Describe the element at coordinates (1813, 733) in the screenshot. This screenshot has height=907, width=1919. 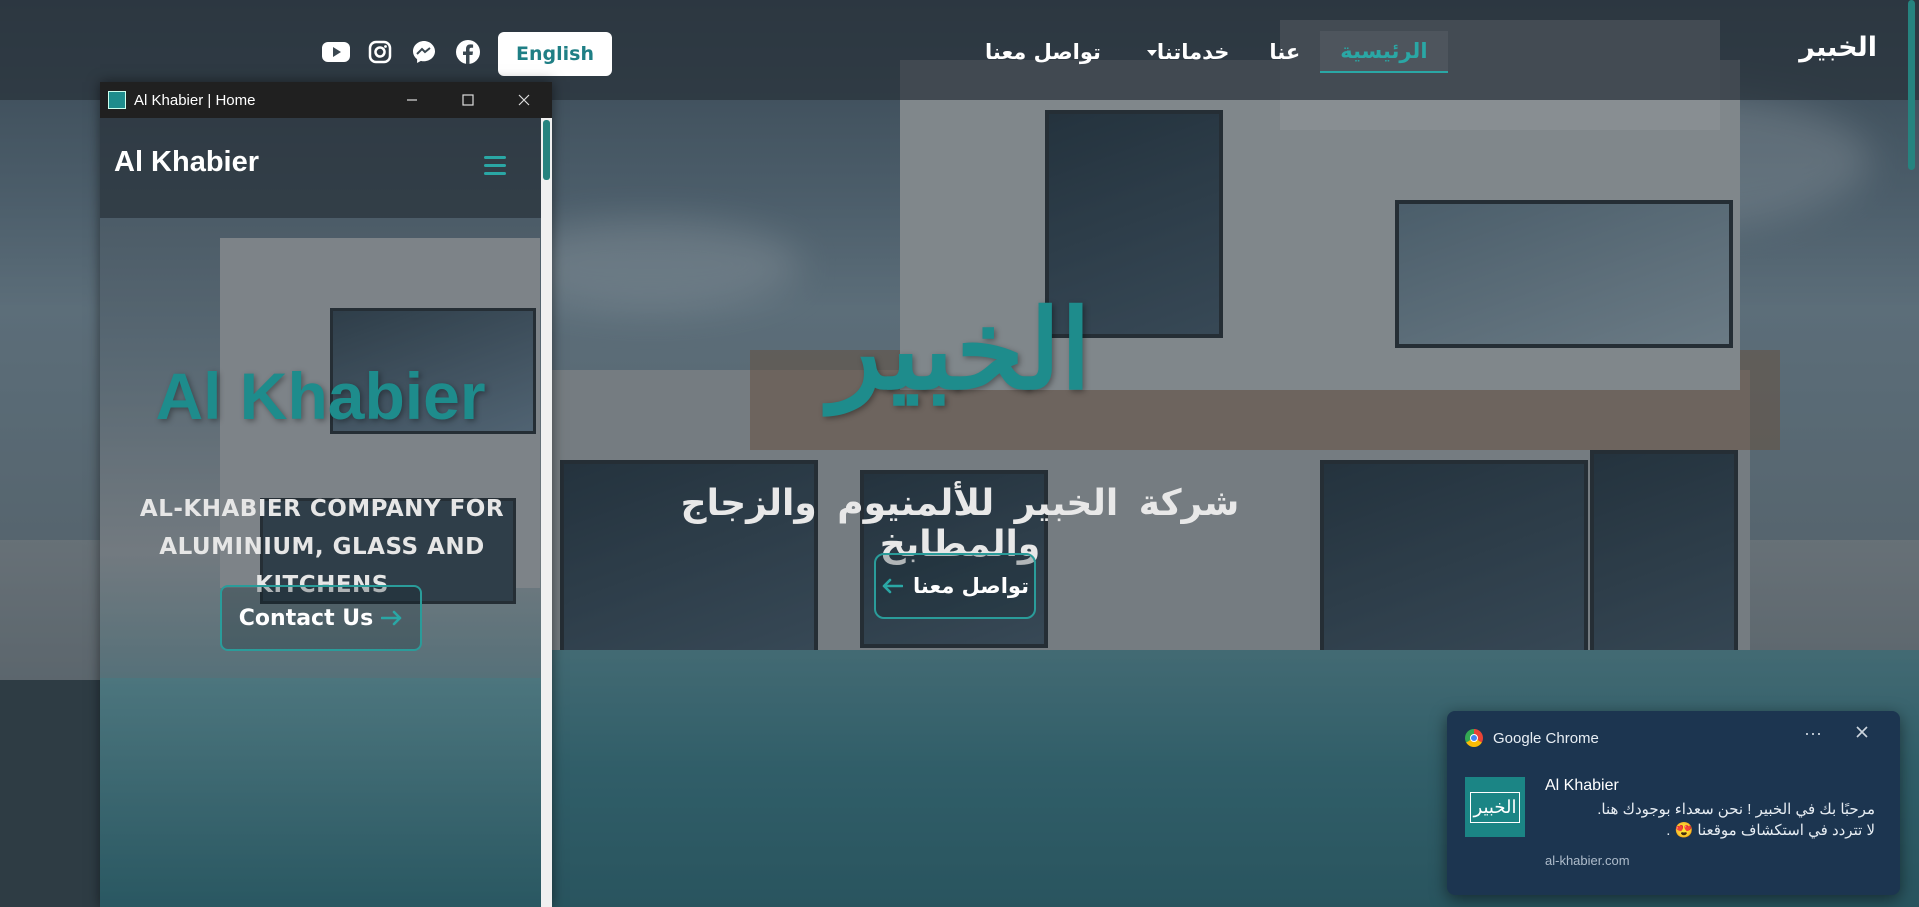
I see `more-options-icon: ···` at that location.